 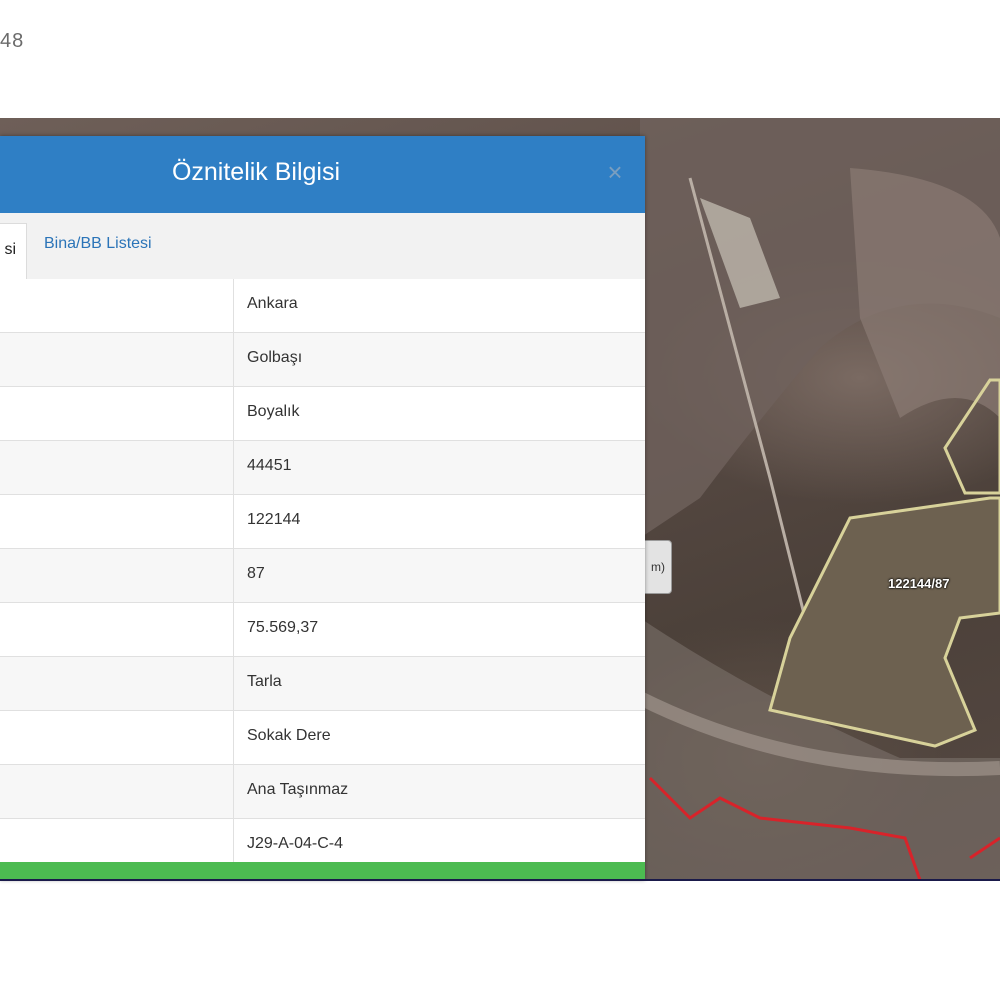 I want to click on table-row: Boyalık, so click(x=322, y=414).